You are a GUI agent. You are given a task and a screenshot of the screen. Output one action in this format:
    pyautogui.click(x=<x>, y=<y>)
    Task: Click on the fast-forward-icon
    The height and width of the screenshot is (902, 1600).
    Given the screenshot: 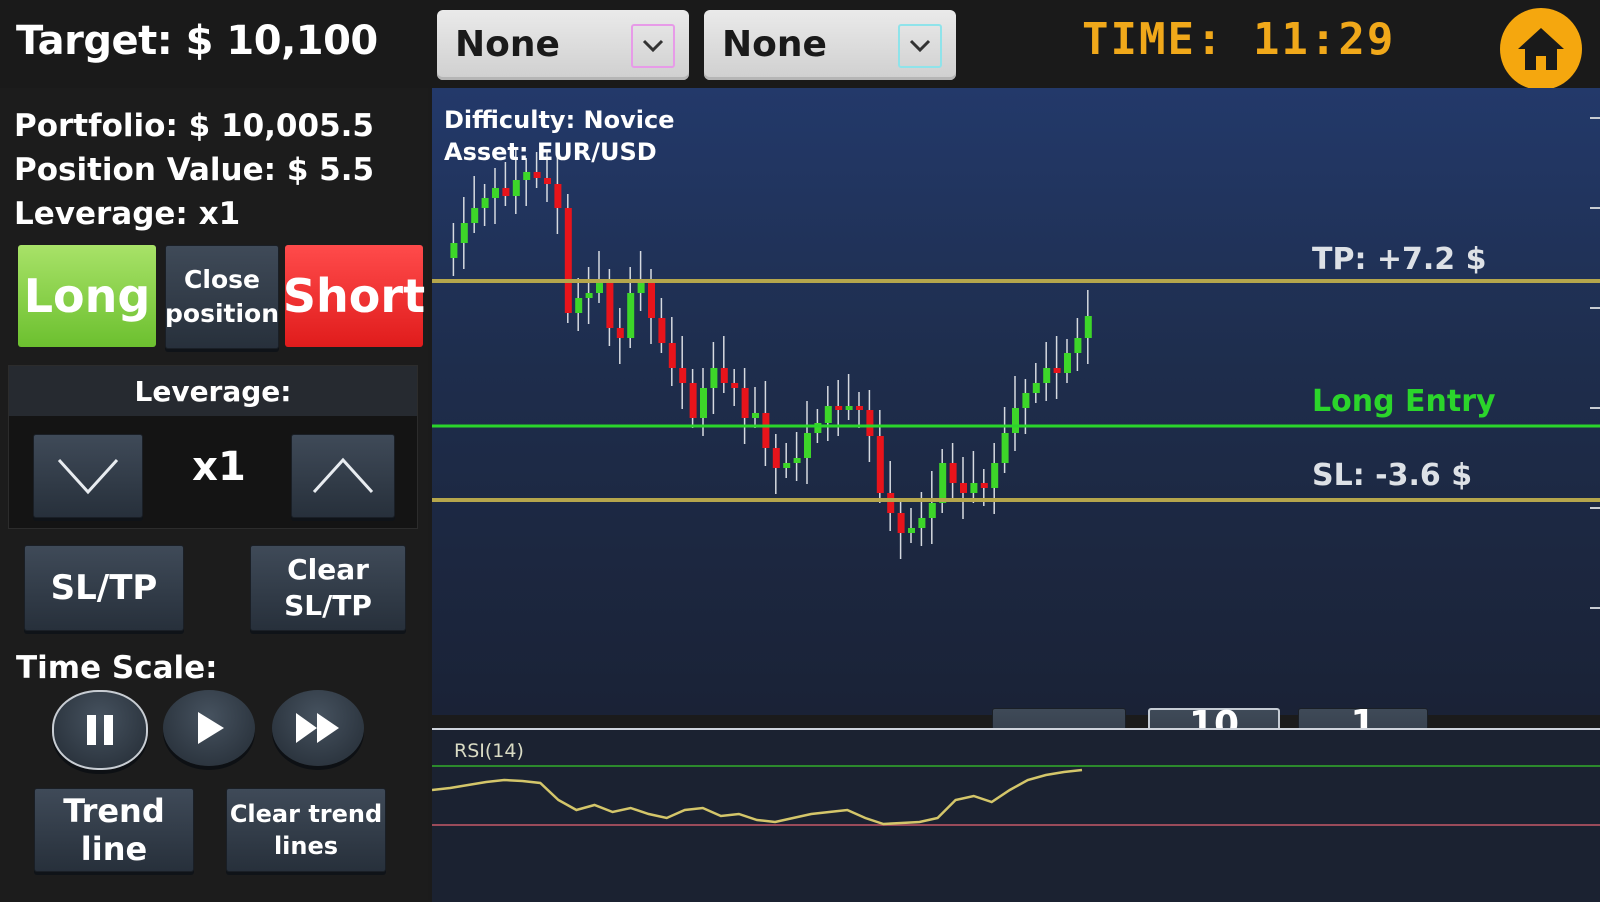 What is the action you would take?
    pyautogui.click(x=317, y=728)
    